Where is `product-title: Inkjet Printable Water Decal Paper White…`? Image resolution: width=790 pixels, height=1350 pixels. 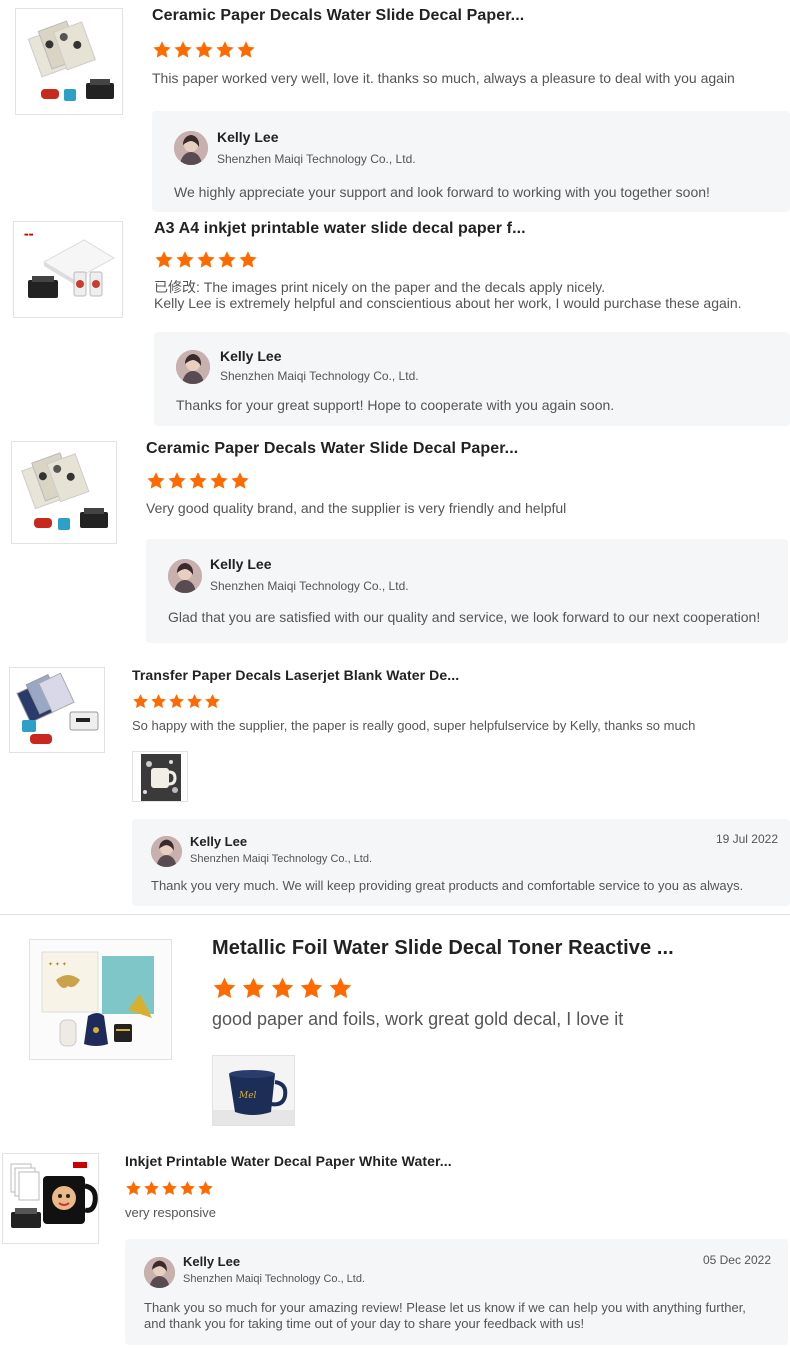 product-title: Inkjet Printable Water Decal Paper White… is located at coordinates (288, 1161).